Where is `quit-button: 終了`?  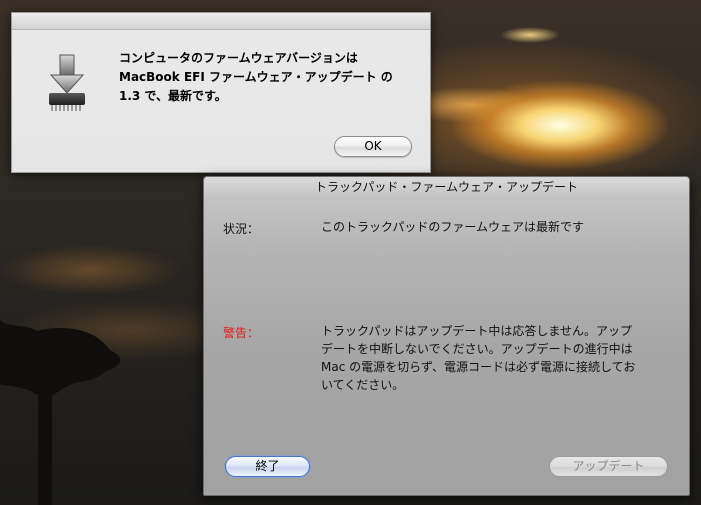
quit-button: 終了 is located at coordinates (267, 466).